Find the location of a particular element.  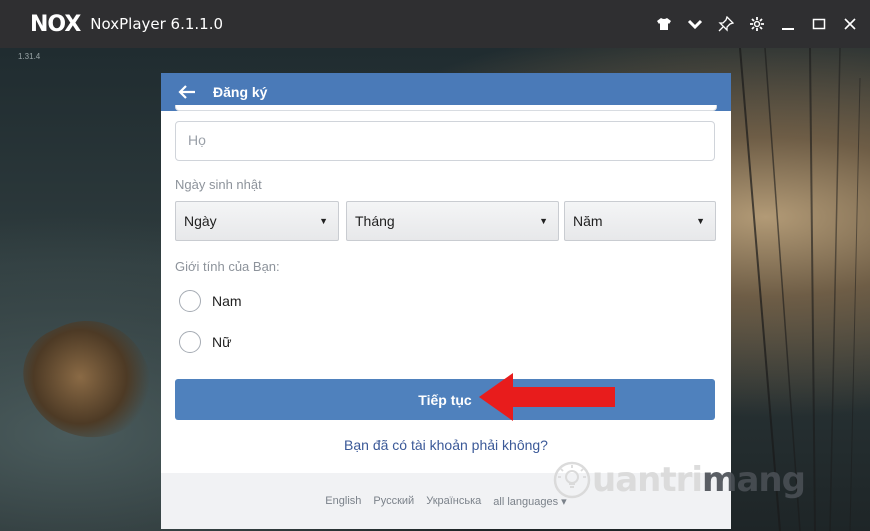

dialog-title: Đăng ký is located at coordinates (240, 92).